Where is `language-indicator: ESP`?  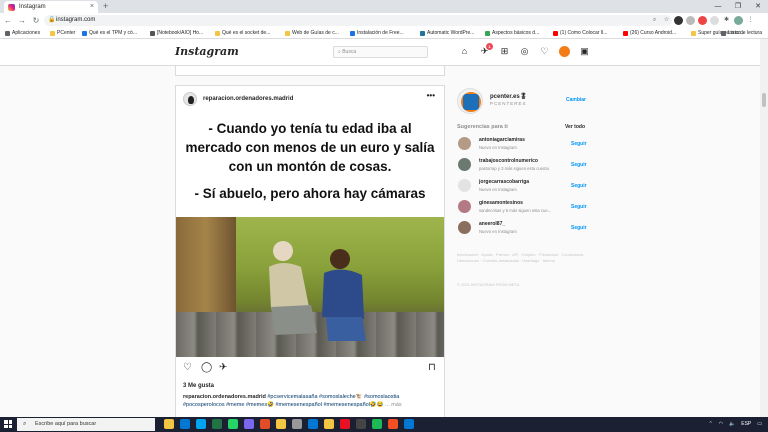 language-indicator: ESP is located at coordinates (746, 424).